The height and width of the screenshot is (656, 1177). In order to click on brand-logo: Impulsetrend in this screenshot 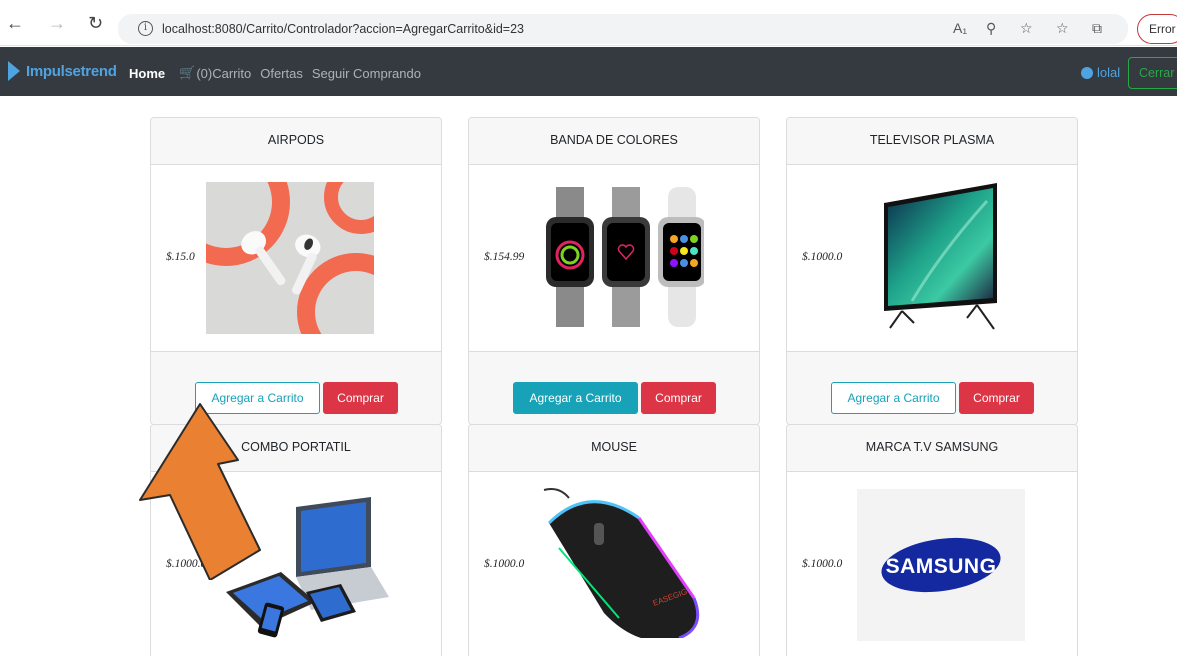, I will do `click(62, 71)`.